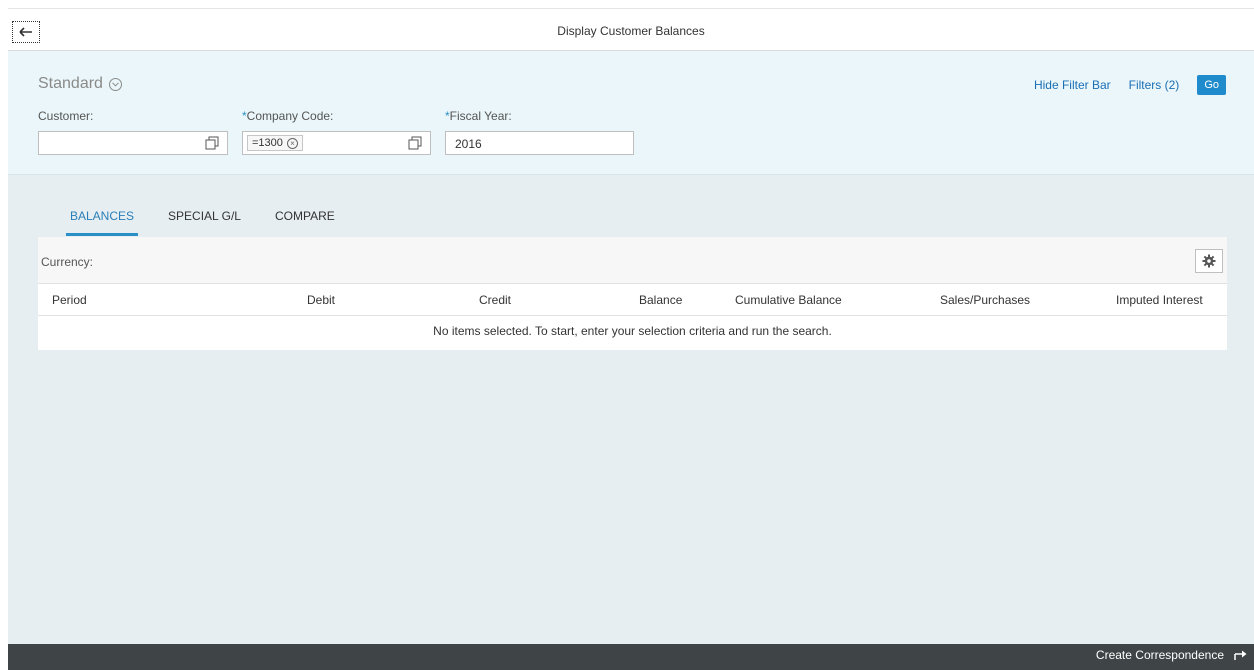 Image resolution: width=1254 pixels, height=670 pixels. I want to click on table-toolbar: Currency:, so click(632, 260).